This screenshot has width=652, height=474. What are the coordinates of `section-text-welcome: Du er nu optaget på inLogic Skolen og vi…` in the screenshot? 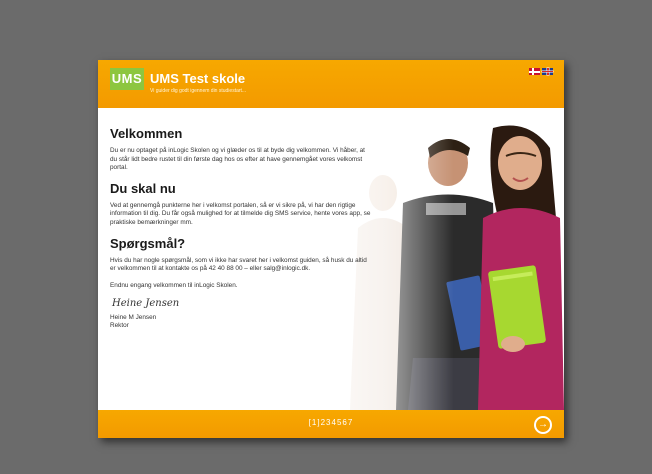 It's located at (237, 159).